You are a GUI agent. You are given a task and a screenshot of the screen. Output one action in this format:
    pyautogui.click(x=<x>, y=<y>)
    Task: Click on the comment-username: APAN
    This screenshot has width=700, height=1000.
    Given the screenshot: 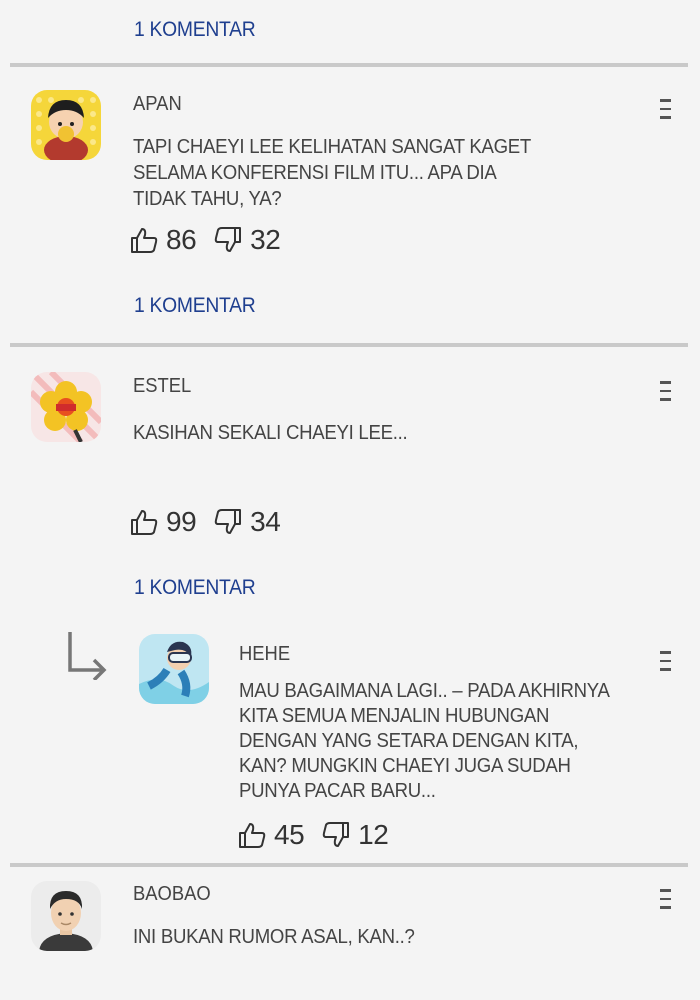 What is the action you would take?
    pyautogui.click(x=157, y=104)
    